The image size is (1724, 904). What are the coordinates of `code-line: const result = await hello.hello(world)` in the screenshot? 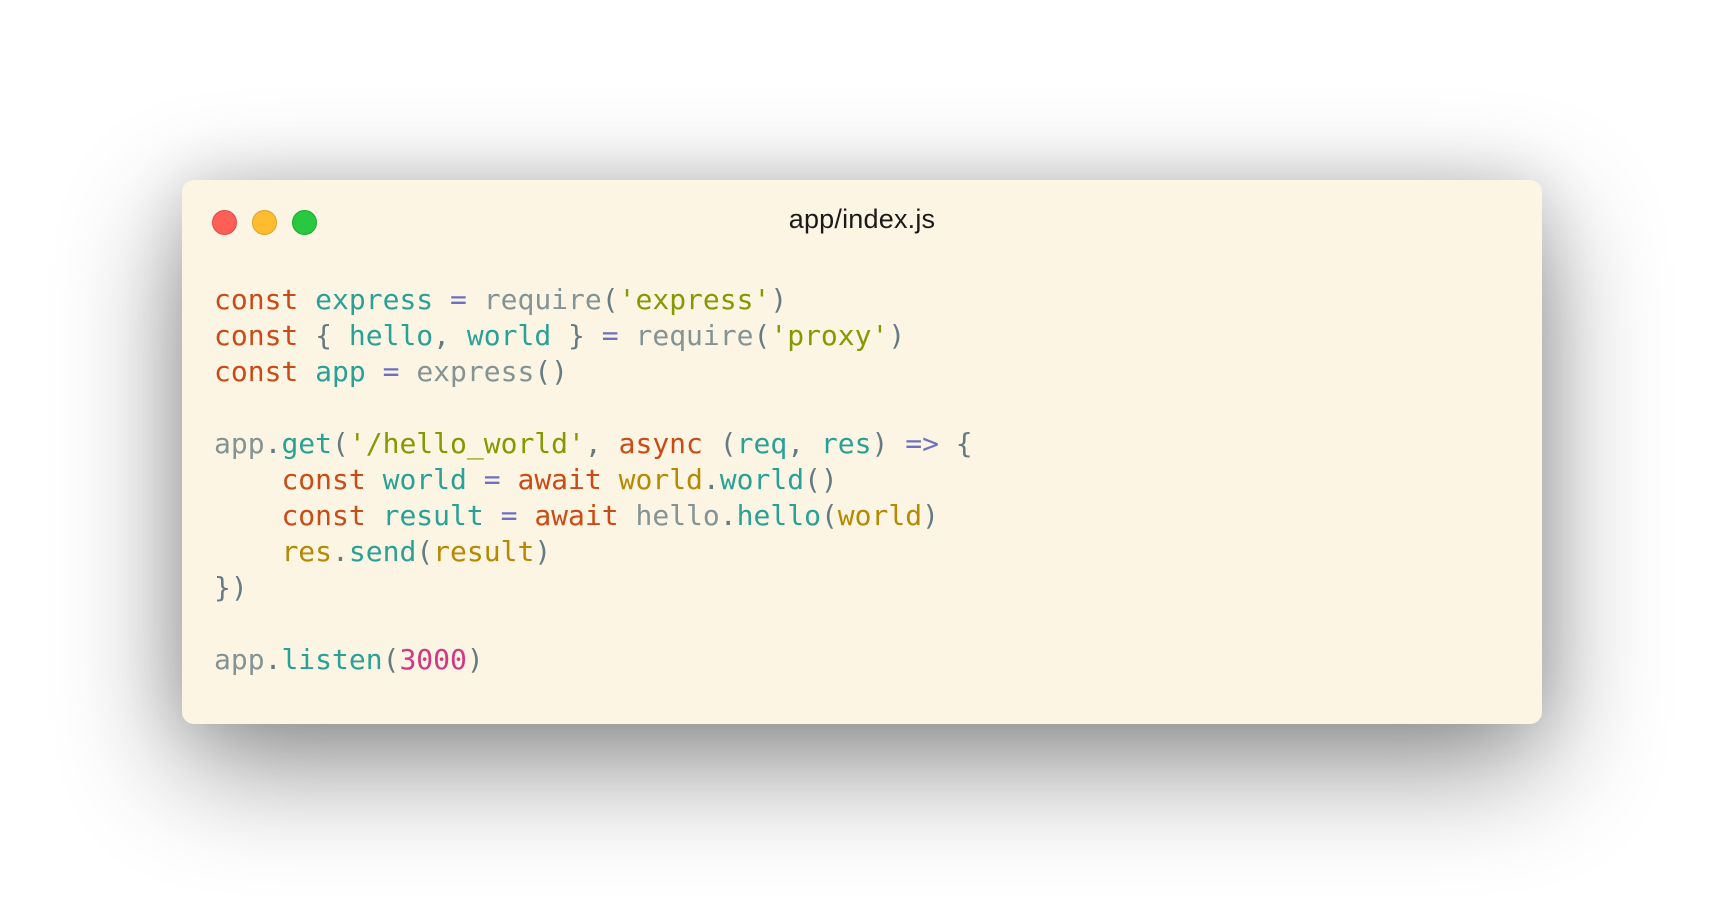 It's located at (593, 516).